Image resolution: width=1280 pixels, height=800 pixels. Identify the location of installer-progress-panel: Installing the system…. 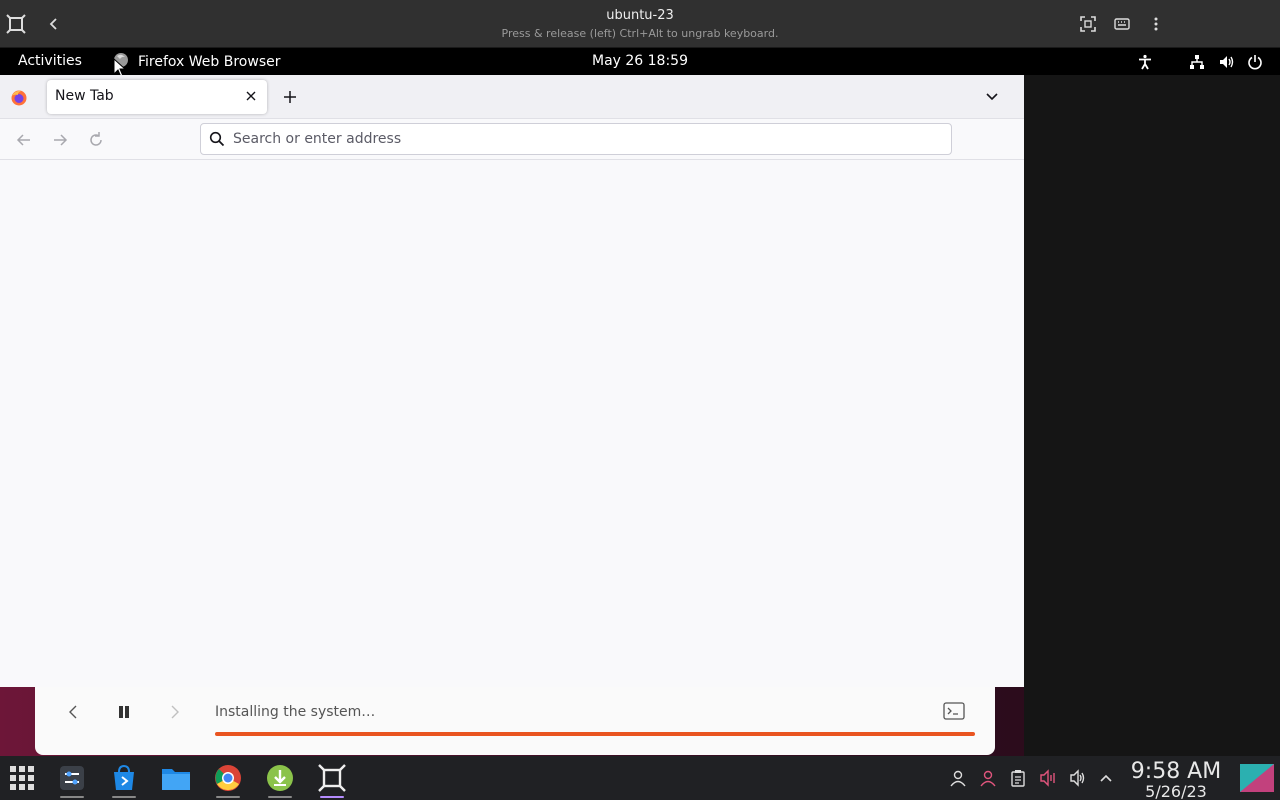
(515, 721).